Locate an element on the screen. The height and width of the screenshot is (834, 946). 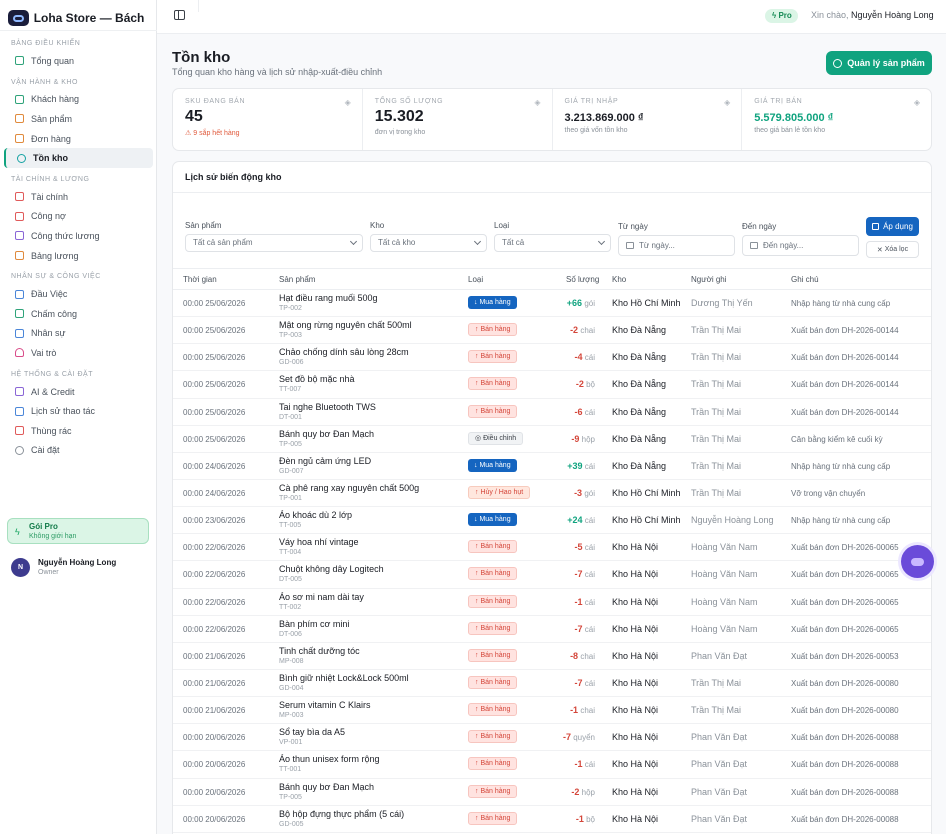
col-quantity: Số lượng is located at coordinates (582, 279).